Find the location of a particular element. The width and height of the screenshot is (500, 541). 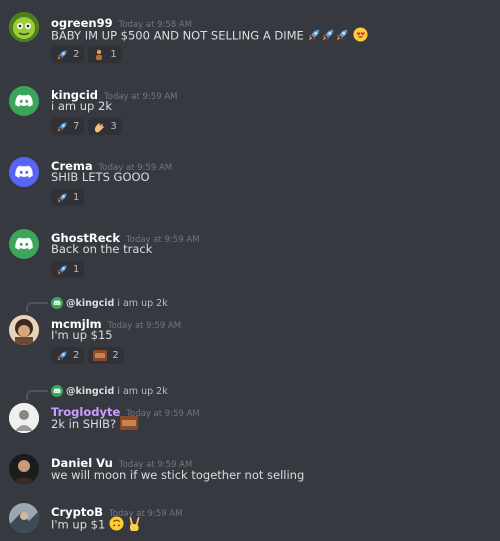

reaction-rocket: 7 is located at coordinates (68, 126).